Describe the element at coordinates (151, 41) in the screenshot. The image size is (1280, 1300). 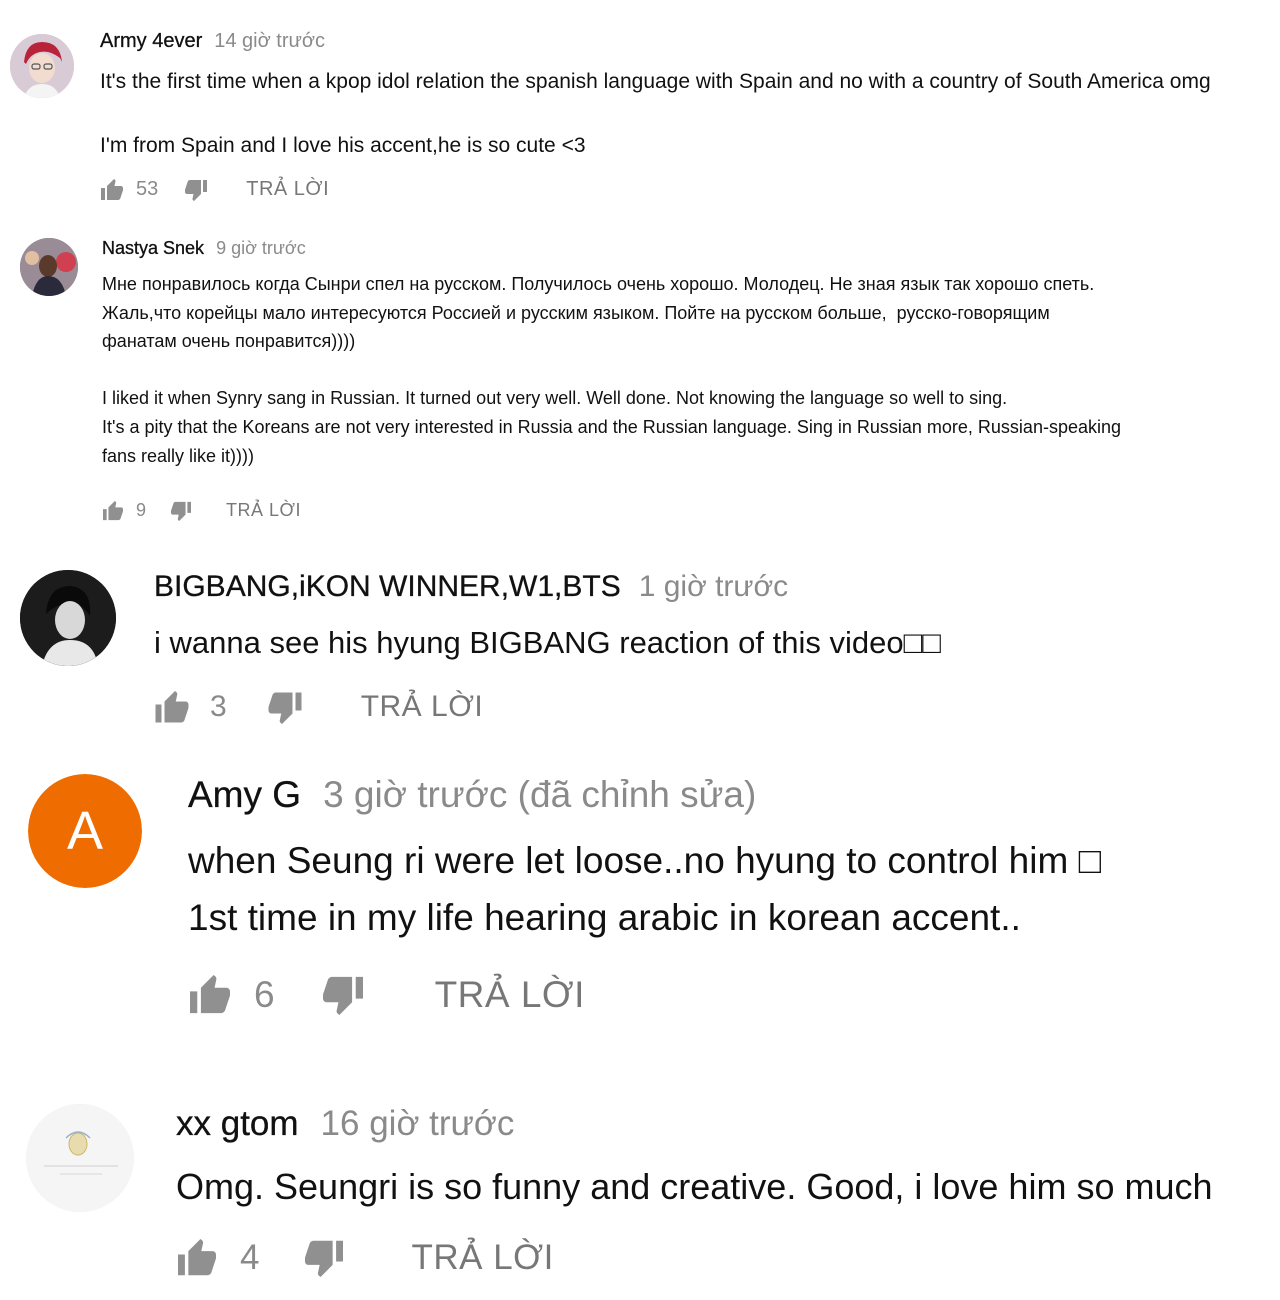
I see `author-name: Army 4ever` at that location.